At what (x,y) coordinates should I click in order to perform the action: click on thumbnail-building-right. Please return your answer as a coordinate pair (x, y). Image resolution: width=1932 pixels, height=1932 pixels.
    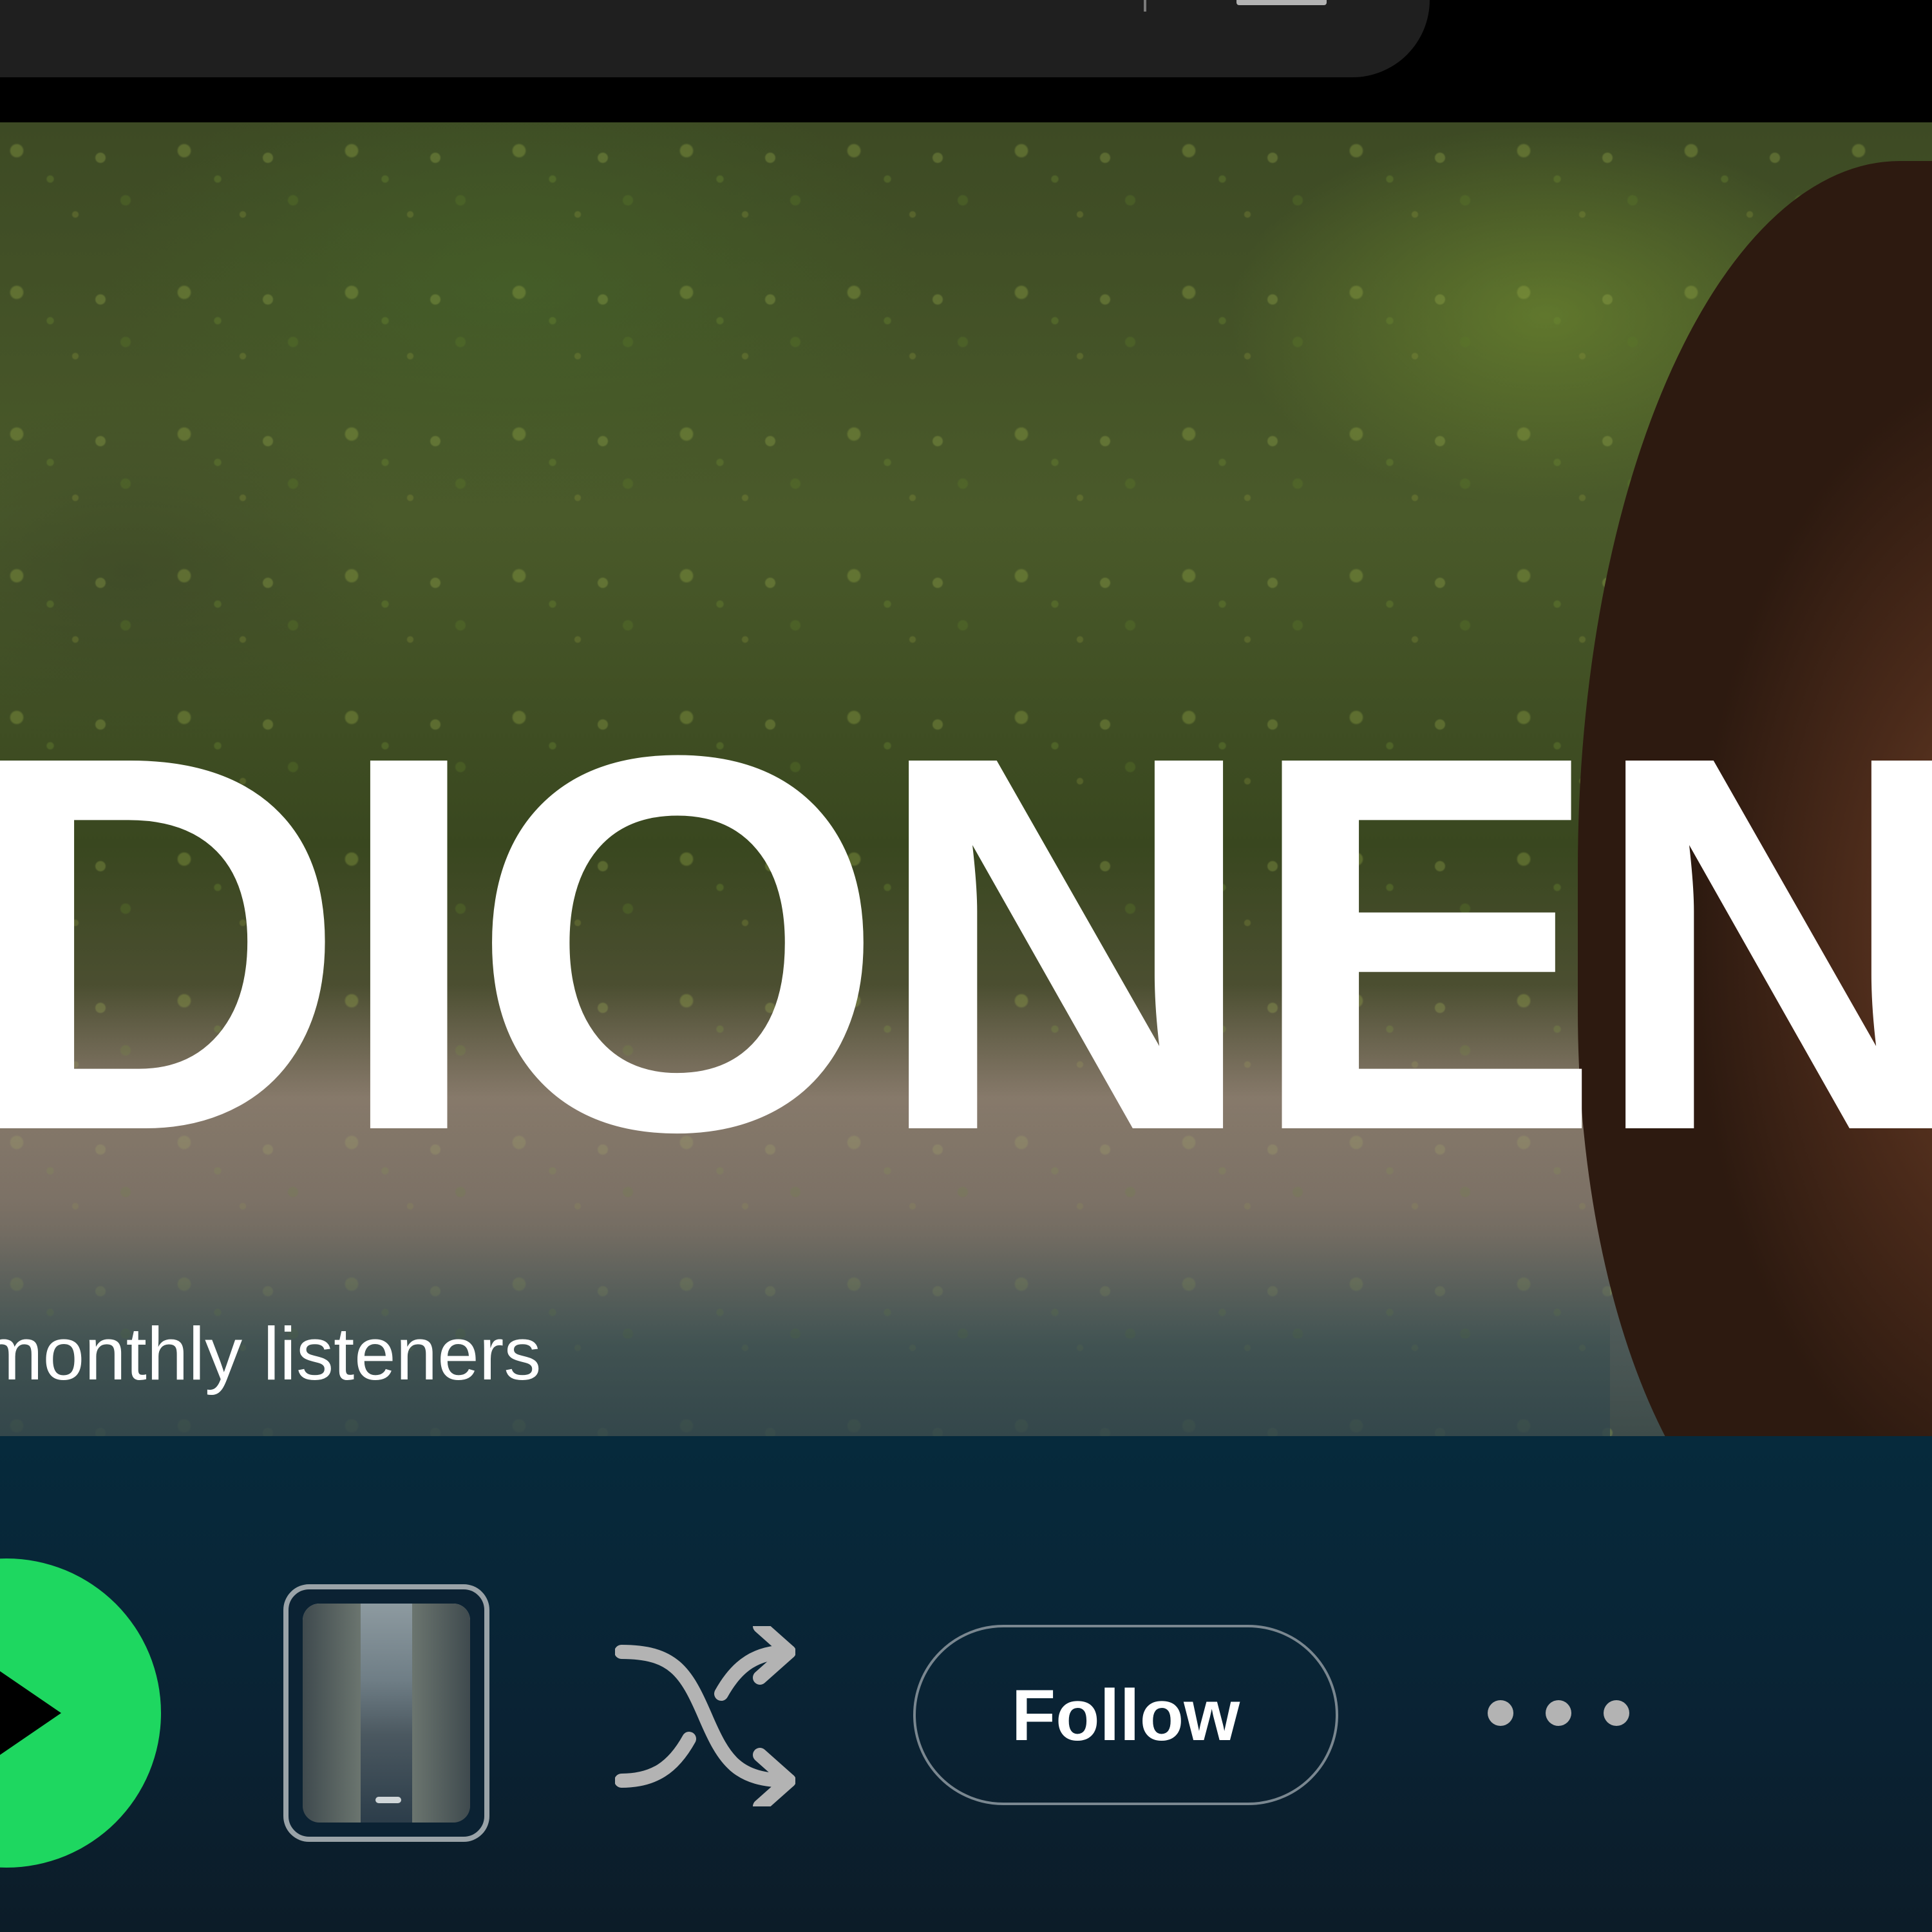
    Looking at the image, I should click on (441, 1713).